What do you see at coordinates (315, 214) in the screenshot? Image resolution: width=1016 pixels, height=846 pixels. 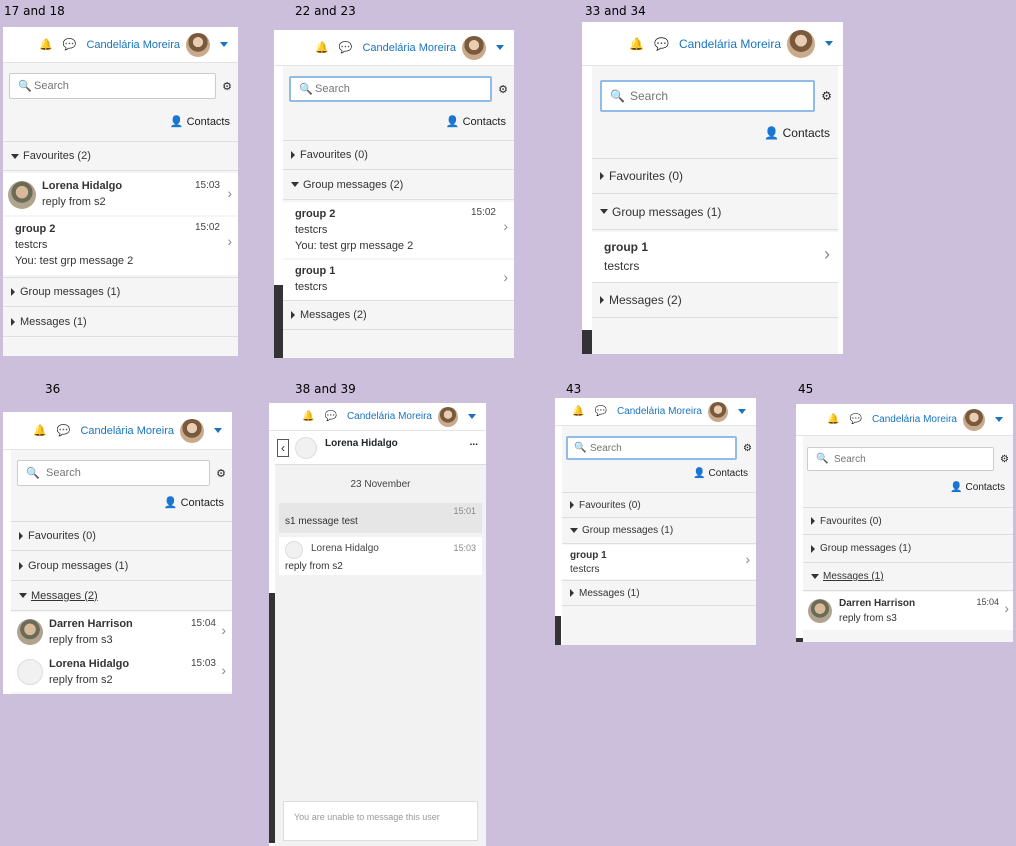 I see `group-name: group 2` at bounding box center [315, 214].